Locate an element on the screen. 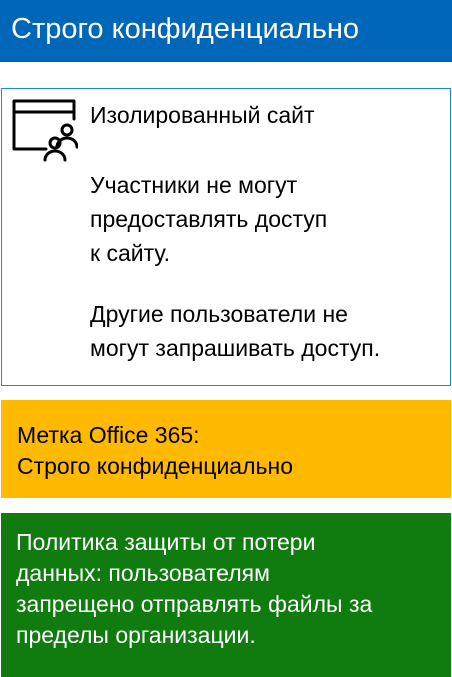  site-access-request-note-line: Другие пользователи не is located at coordinates (219, 314).